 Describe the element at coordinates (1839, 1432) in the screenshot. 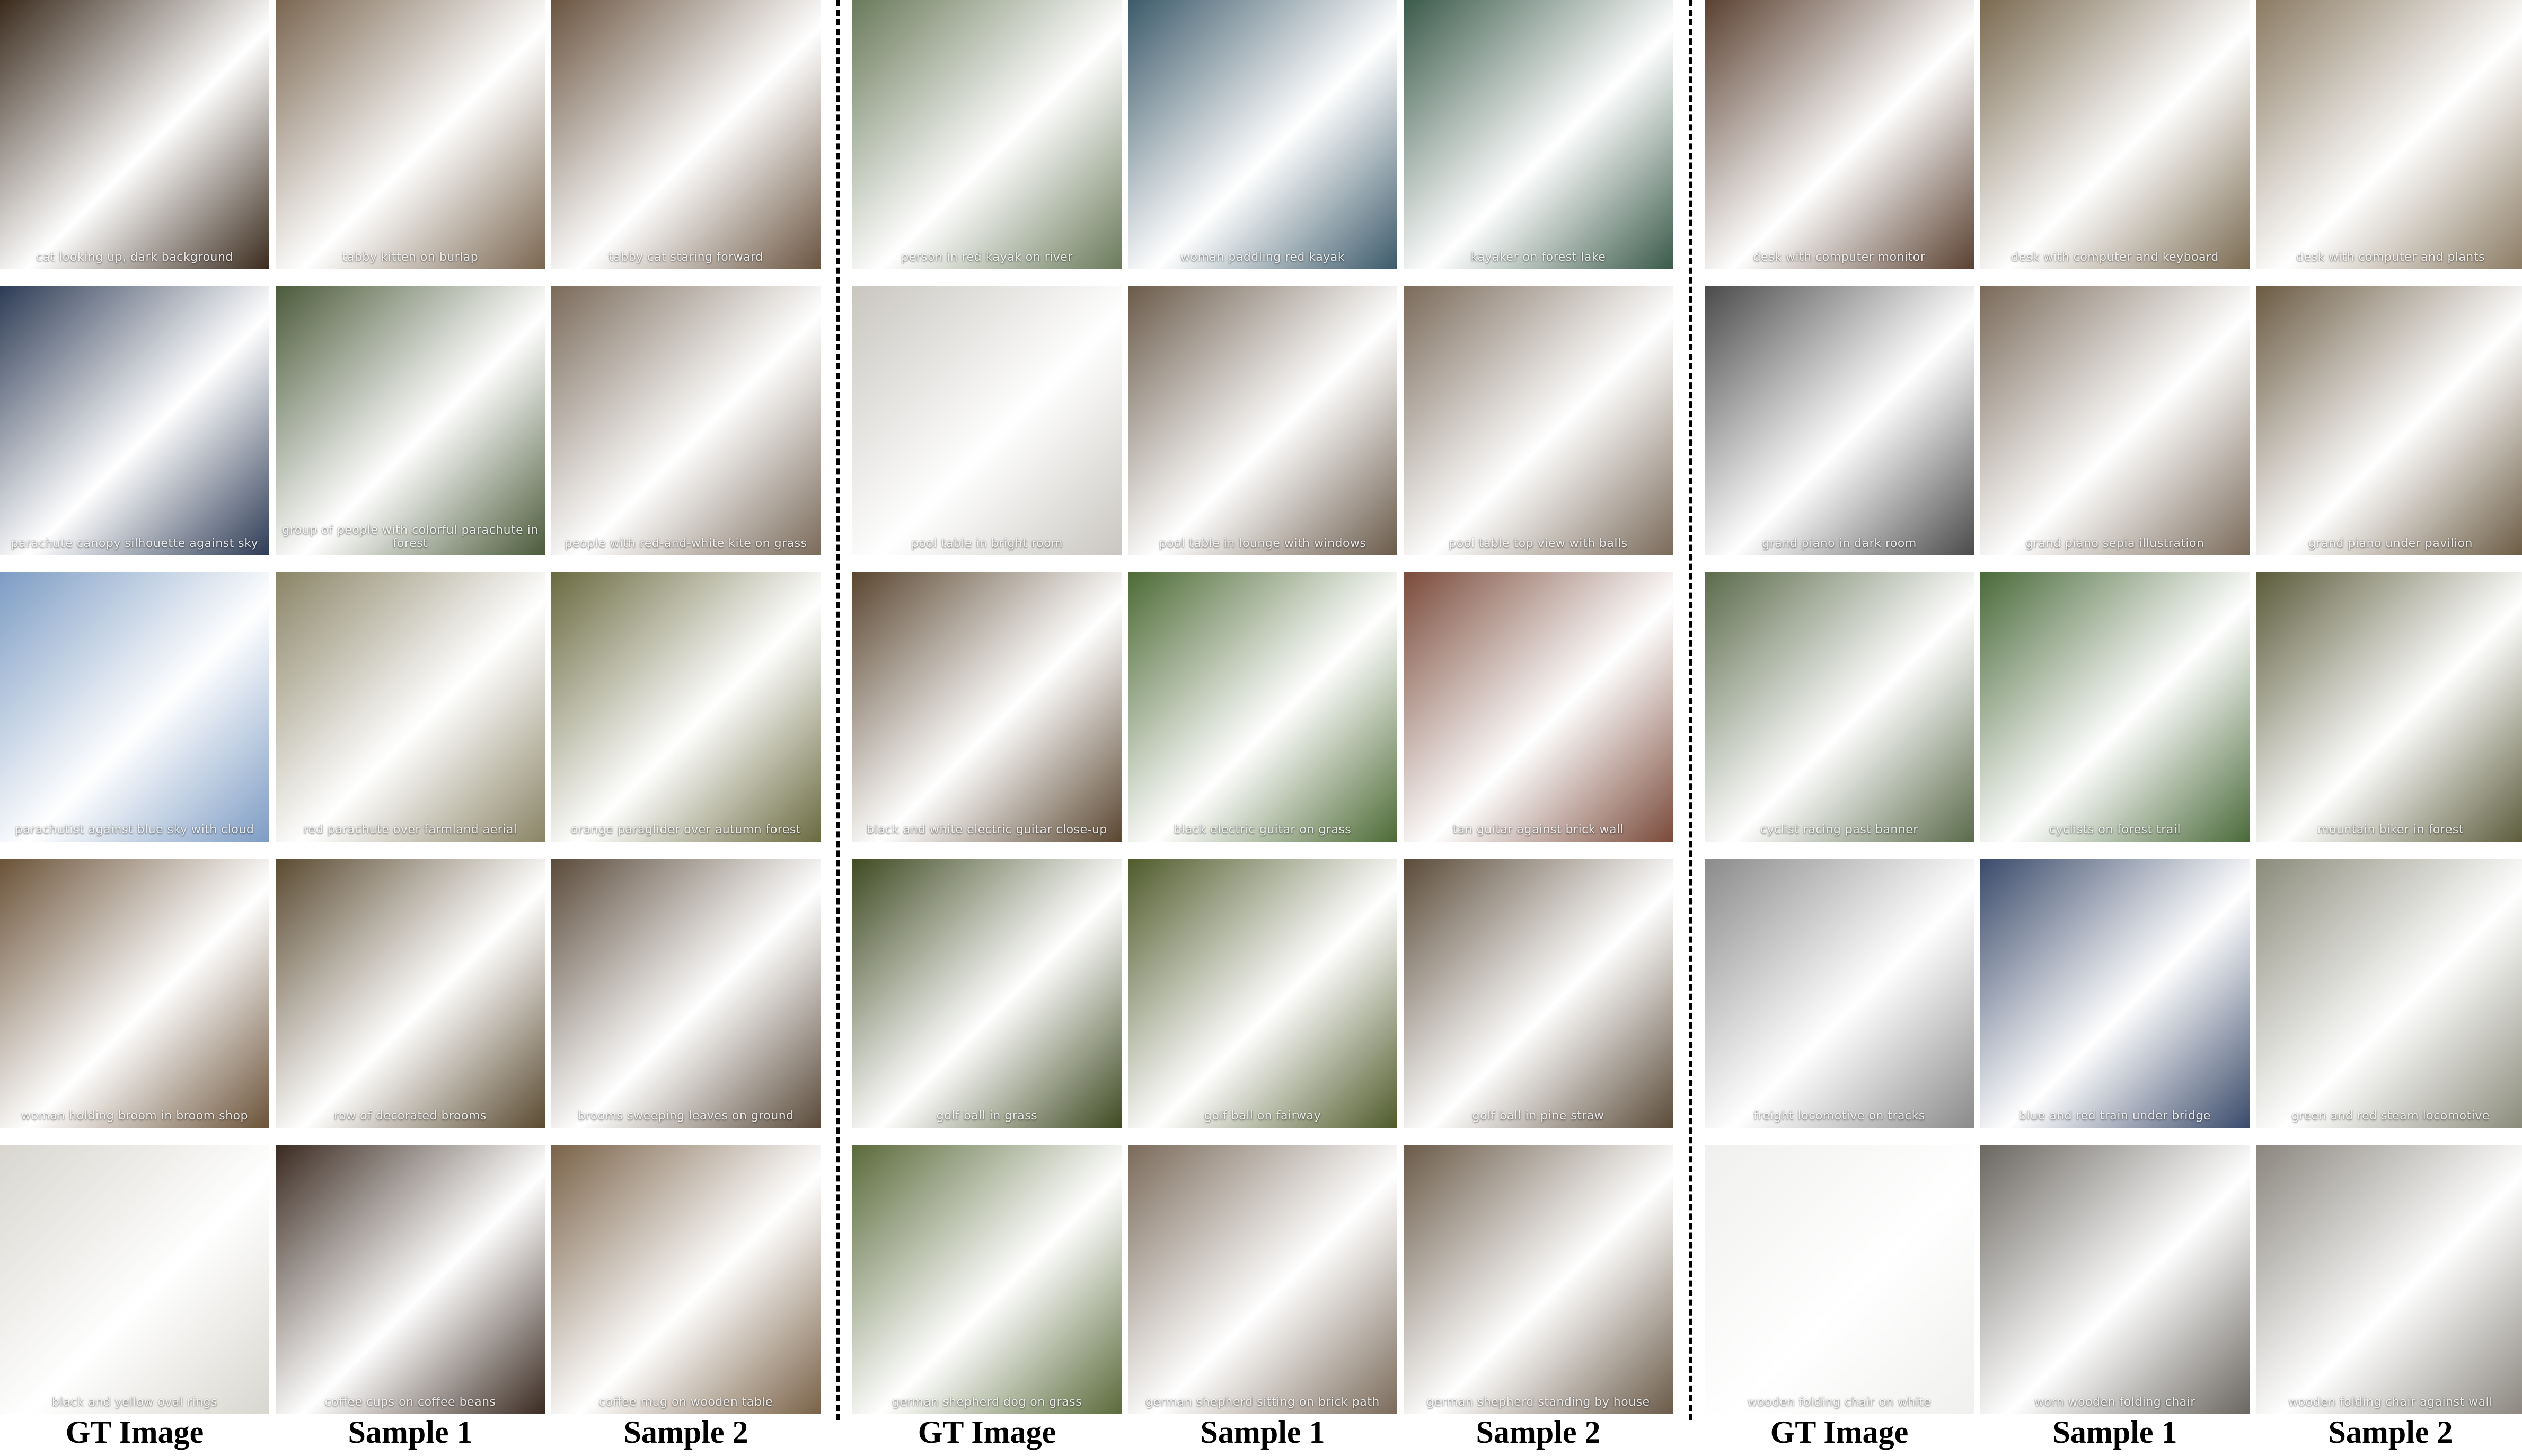

I see `caption-g3-c1: GT Image` at that location.